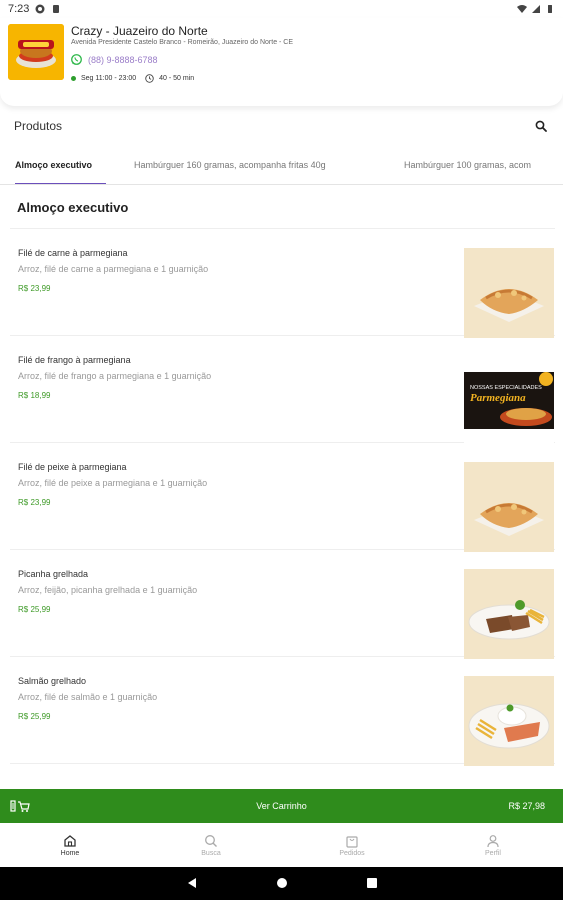  What do you see at coordinates (53, 574) in the screenshot?
I see `product-name: Picanha grelhada` at bounding box center [53, 574].